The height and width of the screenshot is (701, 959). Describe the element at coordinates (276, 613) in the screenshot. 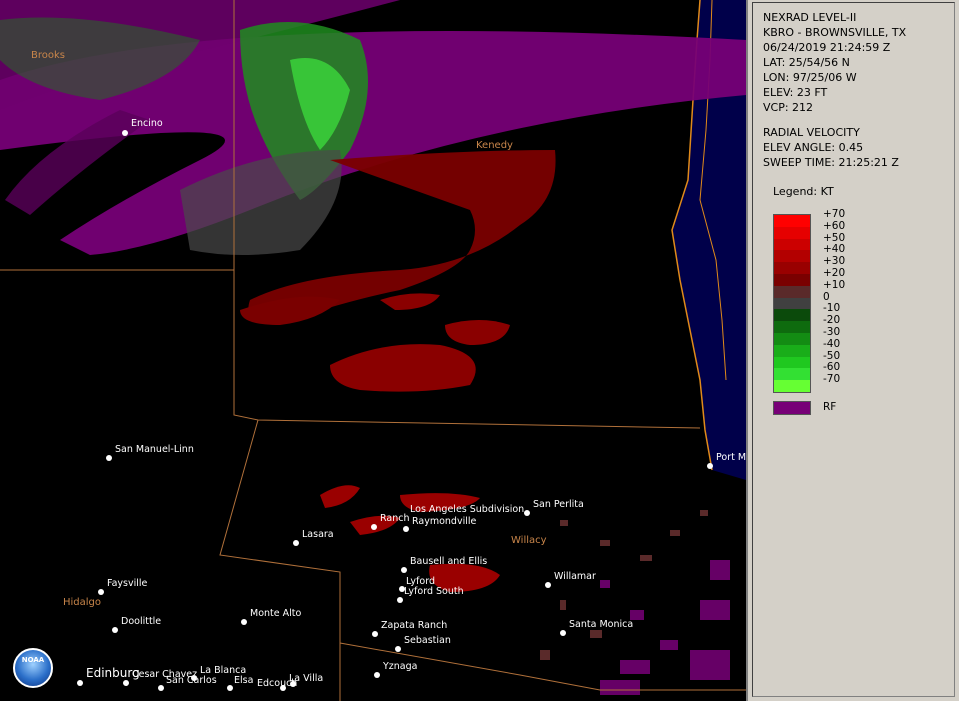

I see `city-label-monte-alto: Monte Alto` at that location.